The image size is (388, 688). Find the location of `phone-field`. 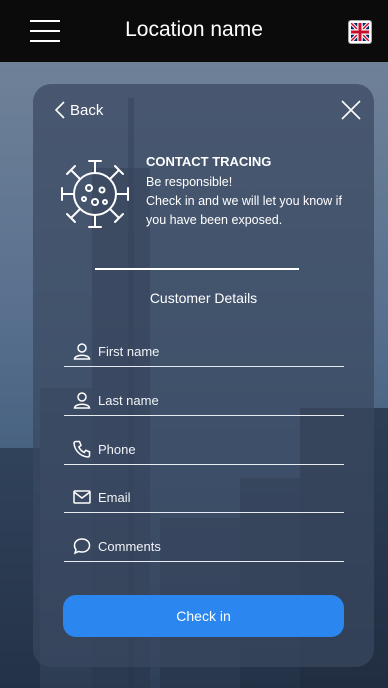

phone-field is located at coordinates (204, 449).